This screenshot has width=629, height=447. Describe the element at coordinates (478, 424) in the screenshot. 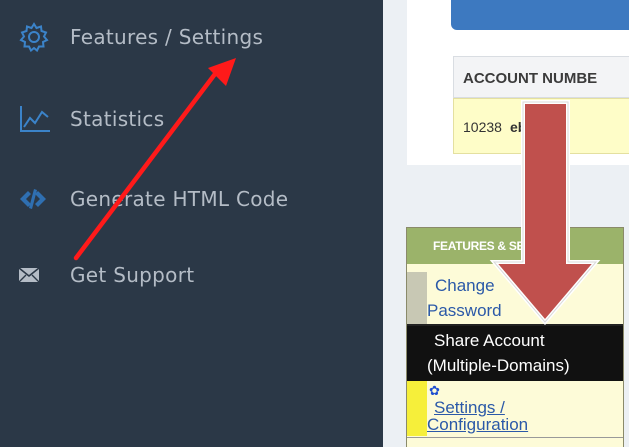

I see `link-label-line2: Configuration` at that location.